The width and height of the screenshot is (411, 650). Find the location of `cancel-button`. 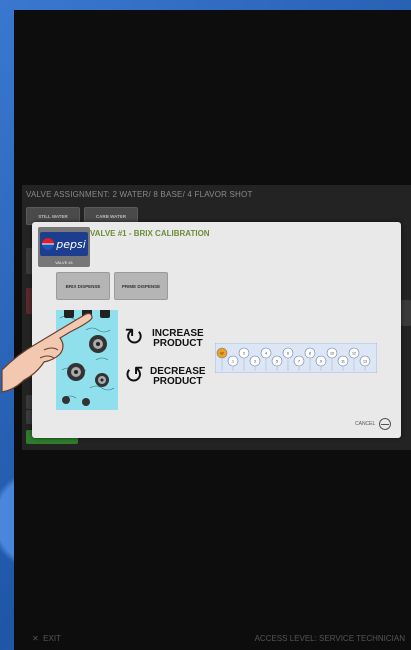

cancel-button is located at coordinates (385, 424).